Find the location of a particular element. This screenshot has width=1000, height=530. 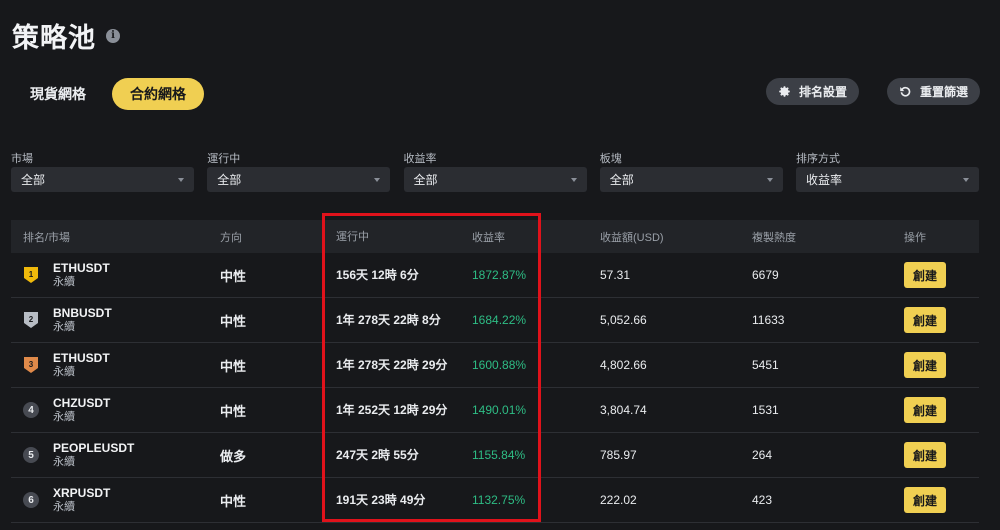

rank-medal-icon: 1 is located at coordinates (31, 275).